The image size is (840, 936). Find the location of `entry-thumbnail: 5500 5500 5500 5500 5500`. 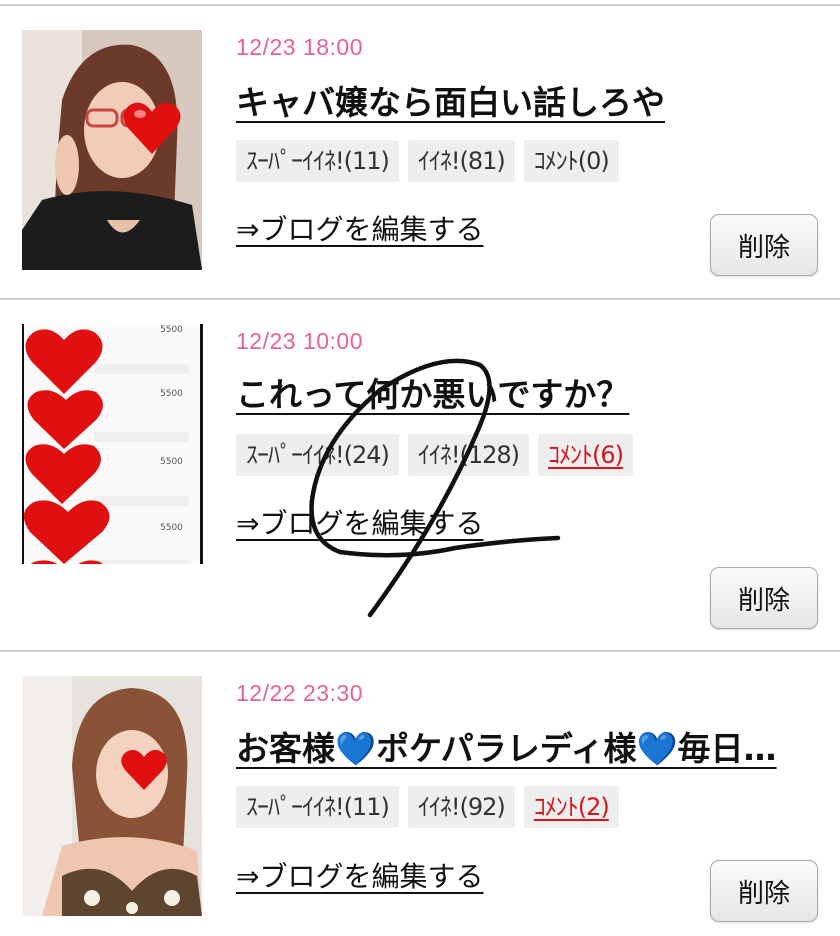

entry-thumbnail: 5500 5500 5500 5500 5500 is located at coordinates (112, 444).